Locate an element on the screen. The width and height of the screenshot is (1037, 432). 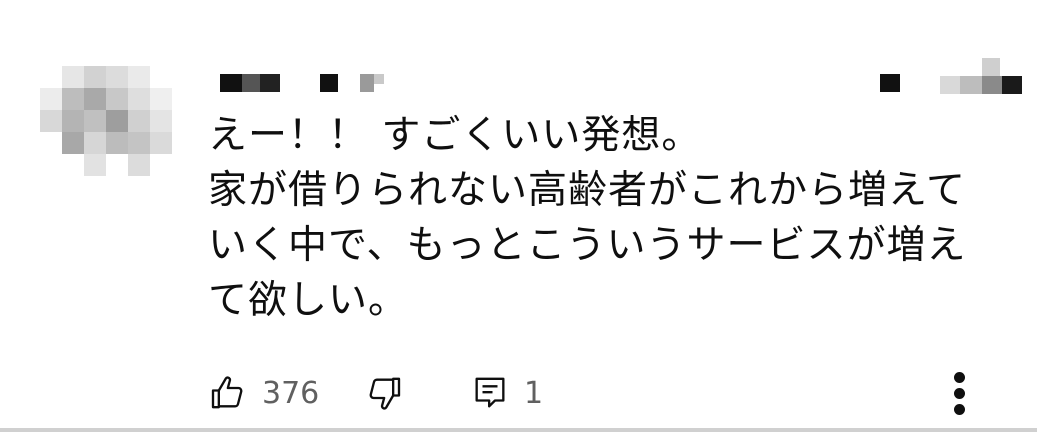
more-options-button is located at coordinates (960, 394).